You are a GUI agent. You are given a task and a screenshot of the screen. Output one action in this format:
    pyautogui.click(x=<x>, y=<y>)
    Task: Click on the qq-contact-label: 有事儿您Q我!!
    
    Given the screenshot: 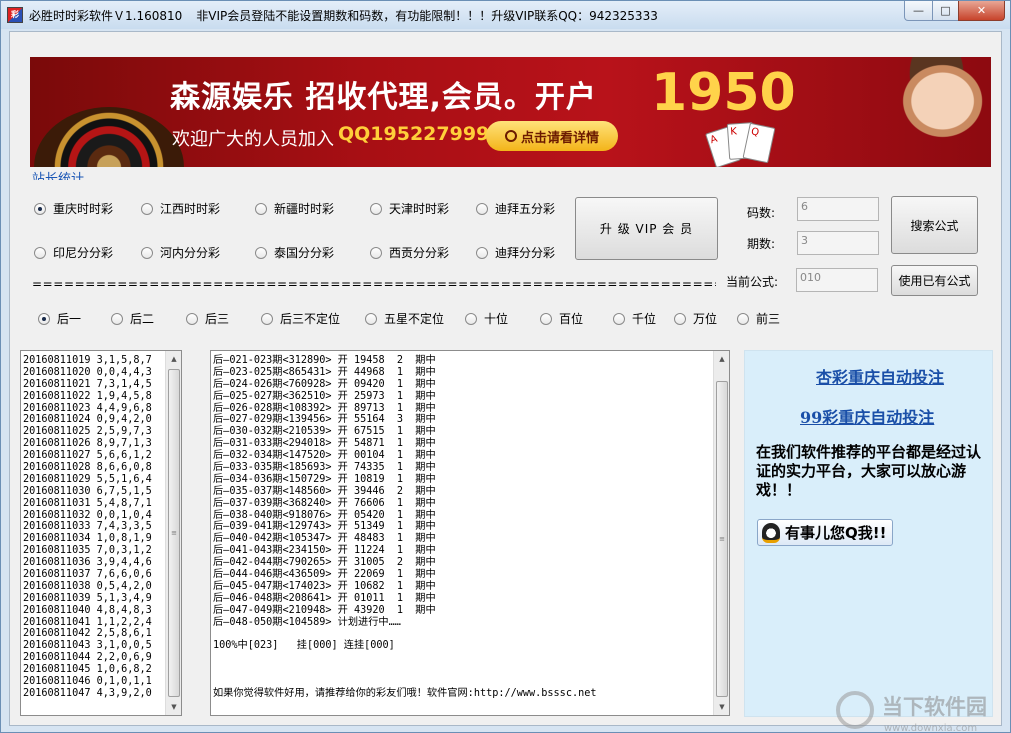 What is the action you would take?
    pyautogui.click(x=836, y=533)
    